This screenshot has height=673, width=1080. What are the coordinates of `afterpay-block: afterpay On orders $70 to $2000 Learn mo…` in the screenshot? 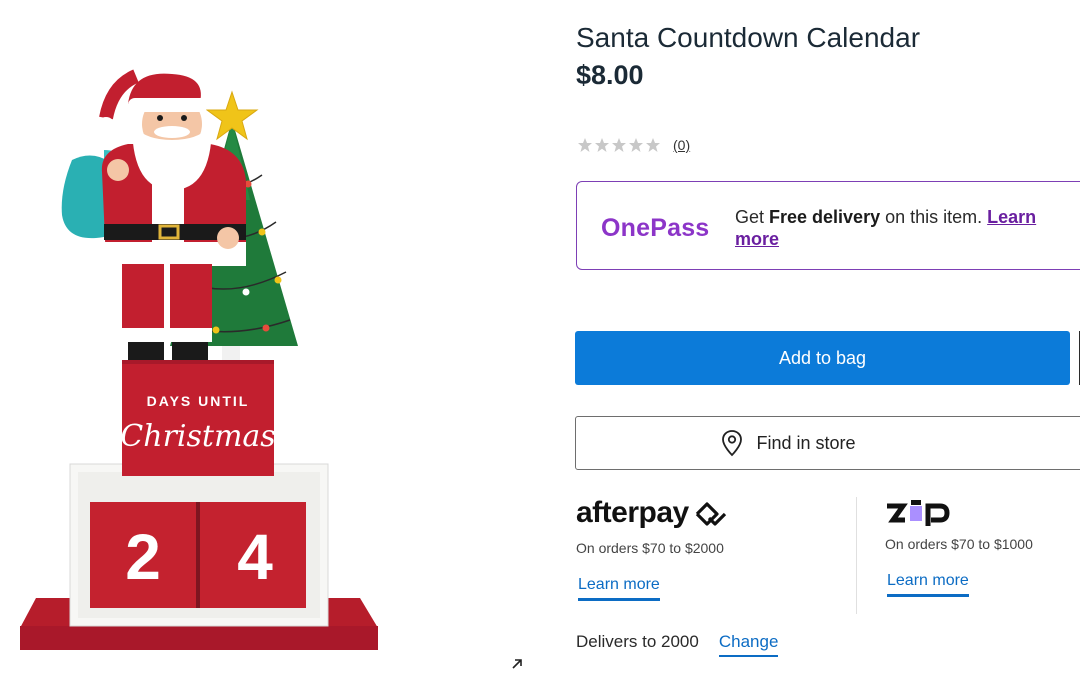 It's located at (711, 556).